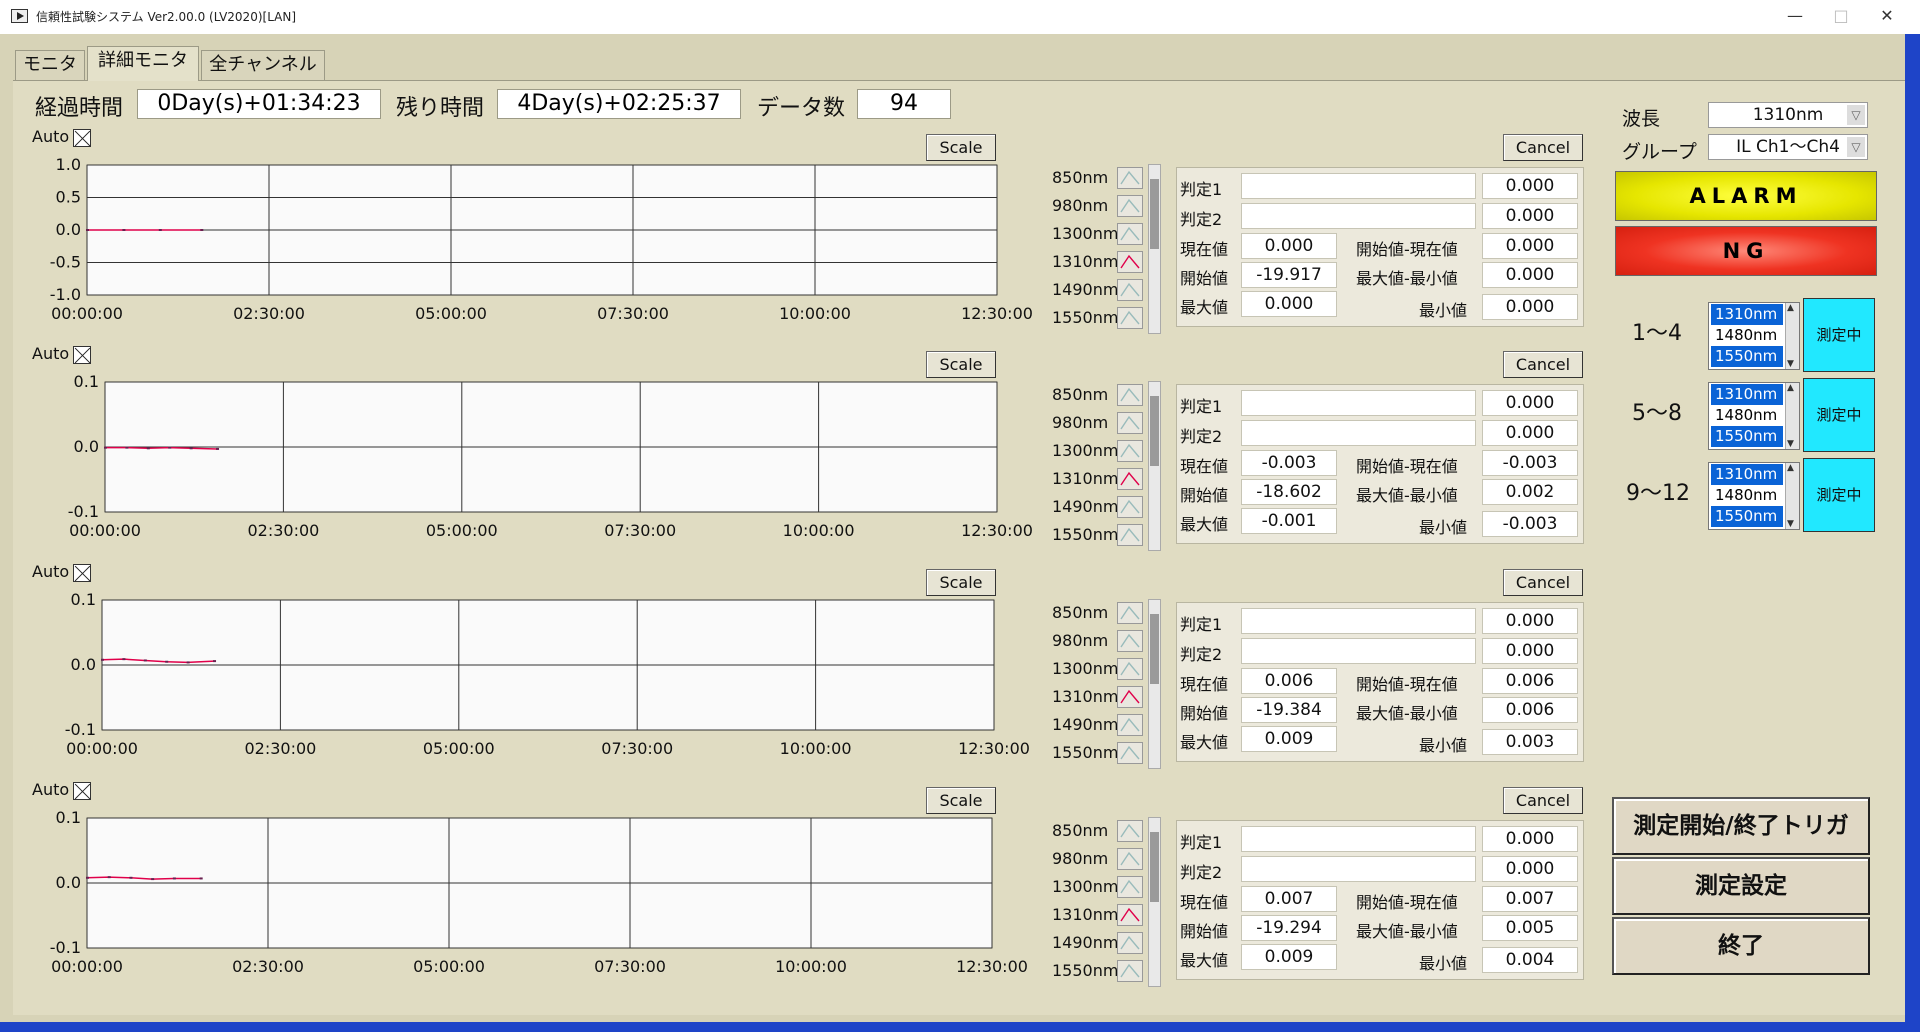  What do you see at coordinates (1407, 249) in the screenshot?
I see `start-minus-current-label: 開始値-現在値` at bounding box center [1407, 249].